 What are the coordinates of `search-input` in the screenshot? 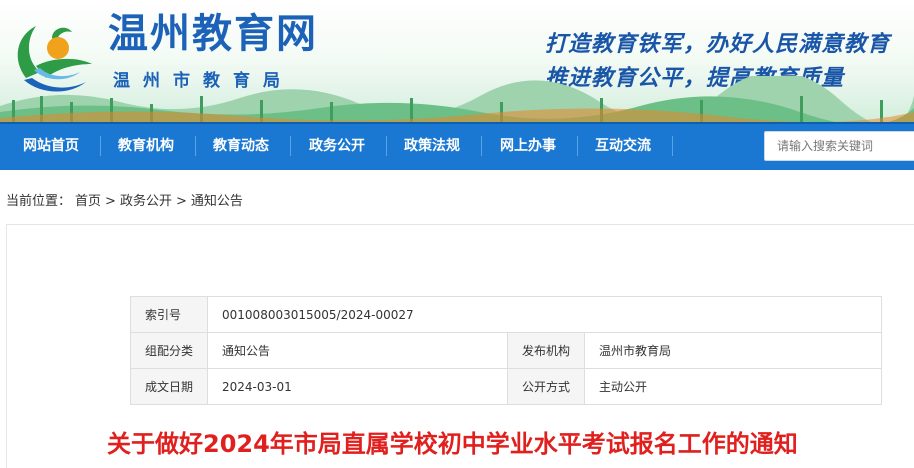 It's located at (839, 146).